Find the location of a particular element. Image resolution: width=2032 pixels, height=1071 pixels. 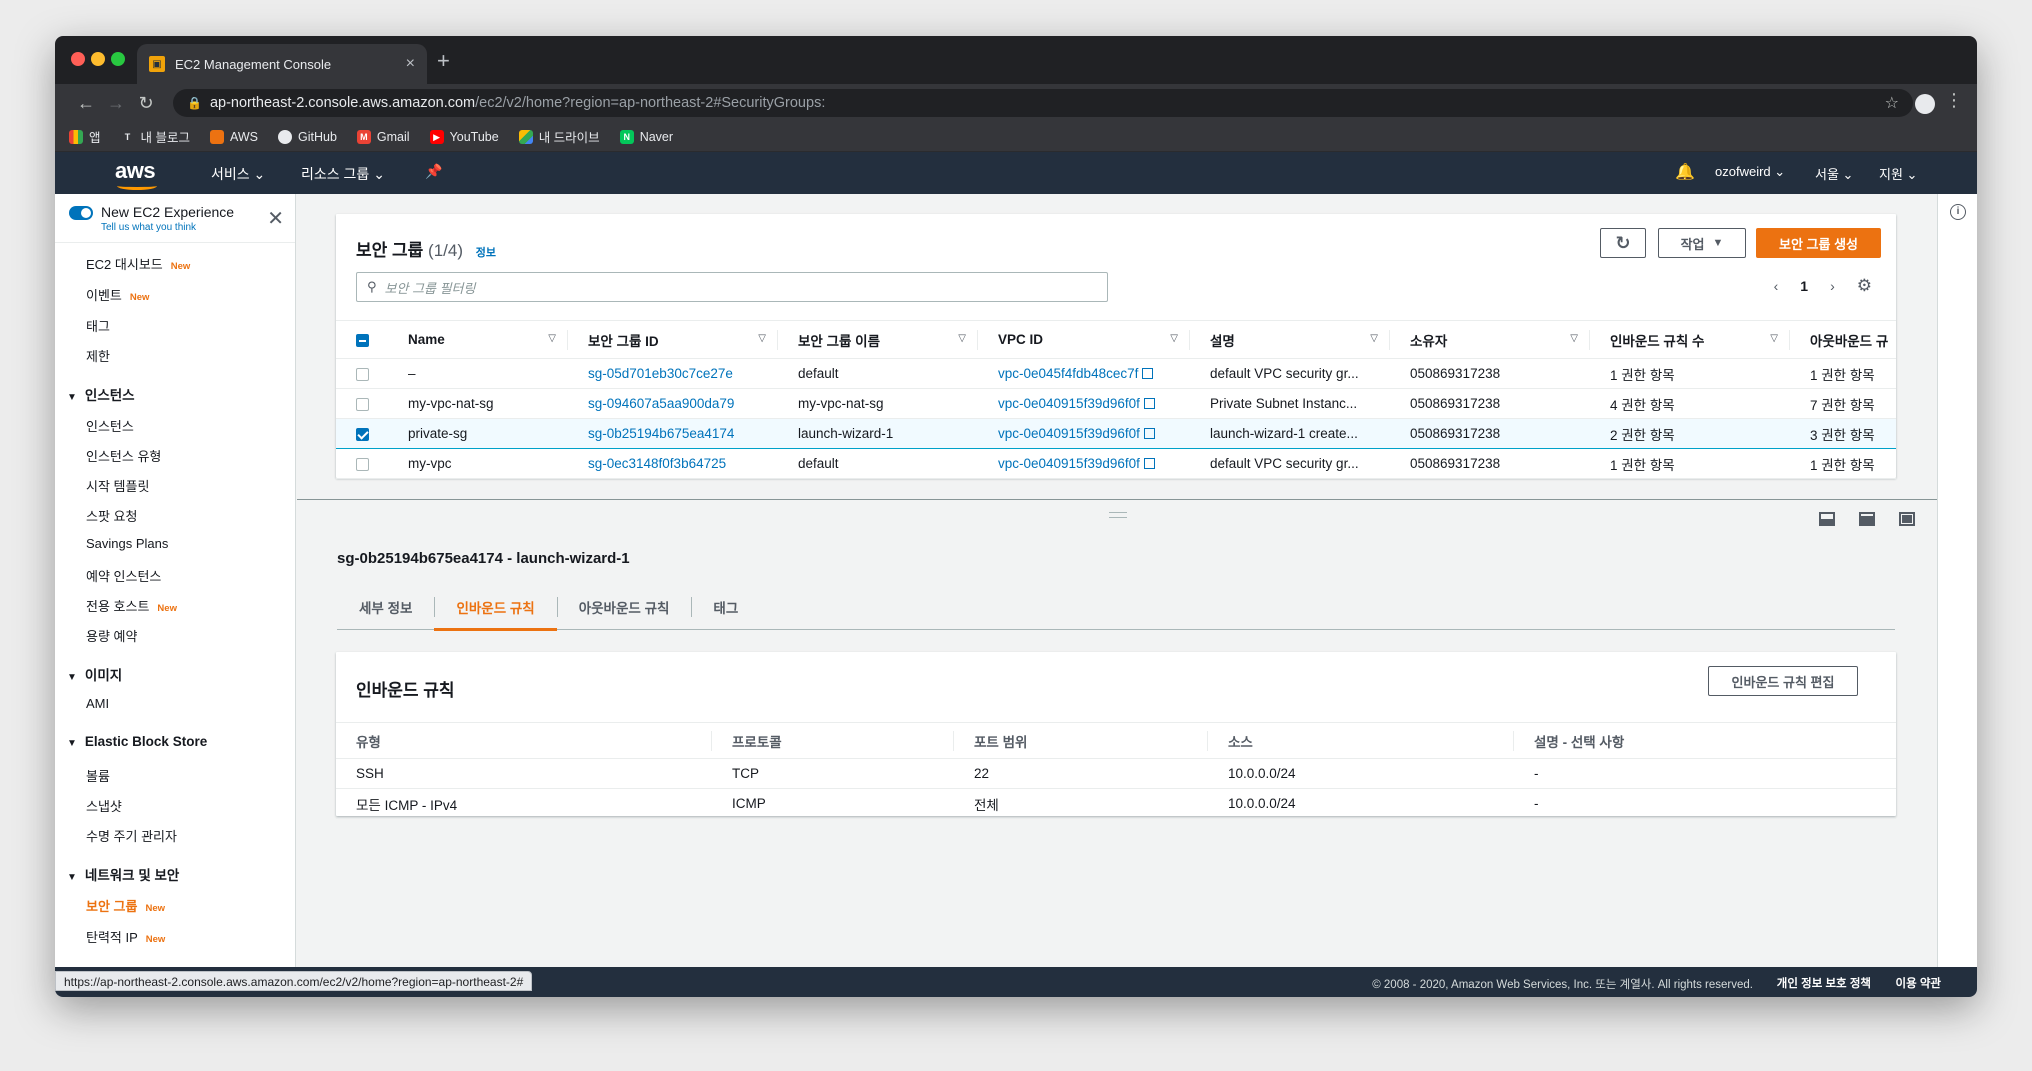

security-group-id-link: sg-0ec3148f0f3b64725 is located at coordinates (657, 463).